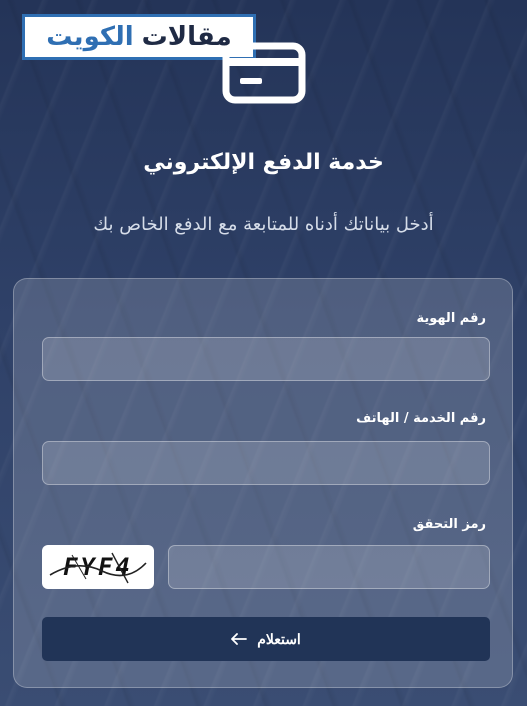 The width and height of the screenshot is (527, 706). What do you see at coordinates (264, 73) in the screenshot?
I see `credit-card-icon` at bounding box center [264, 73].